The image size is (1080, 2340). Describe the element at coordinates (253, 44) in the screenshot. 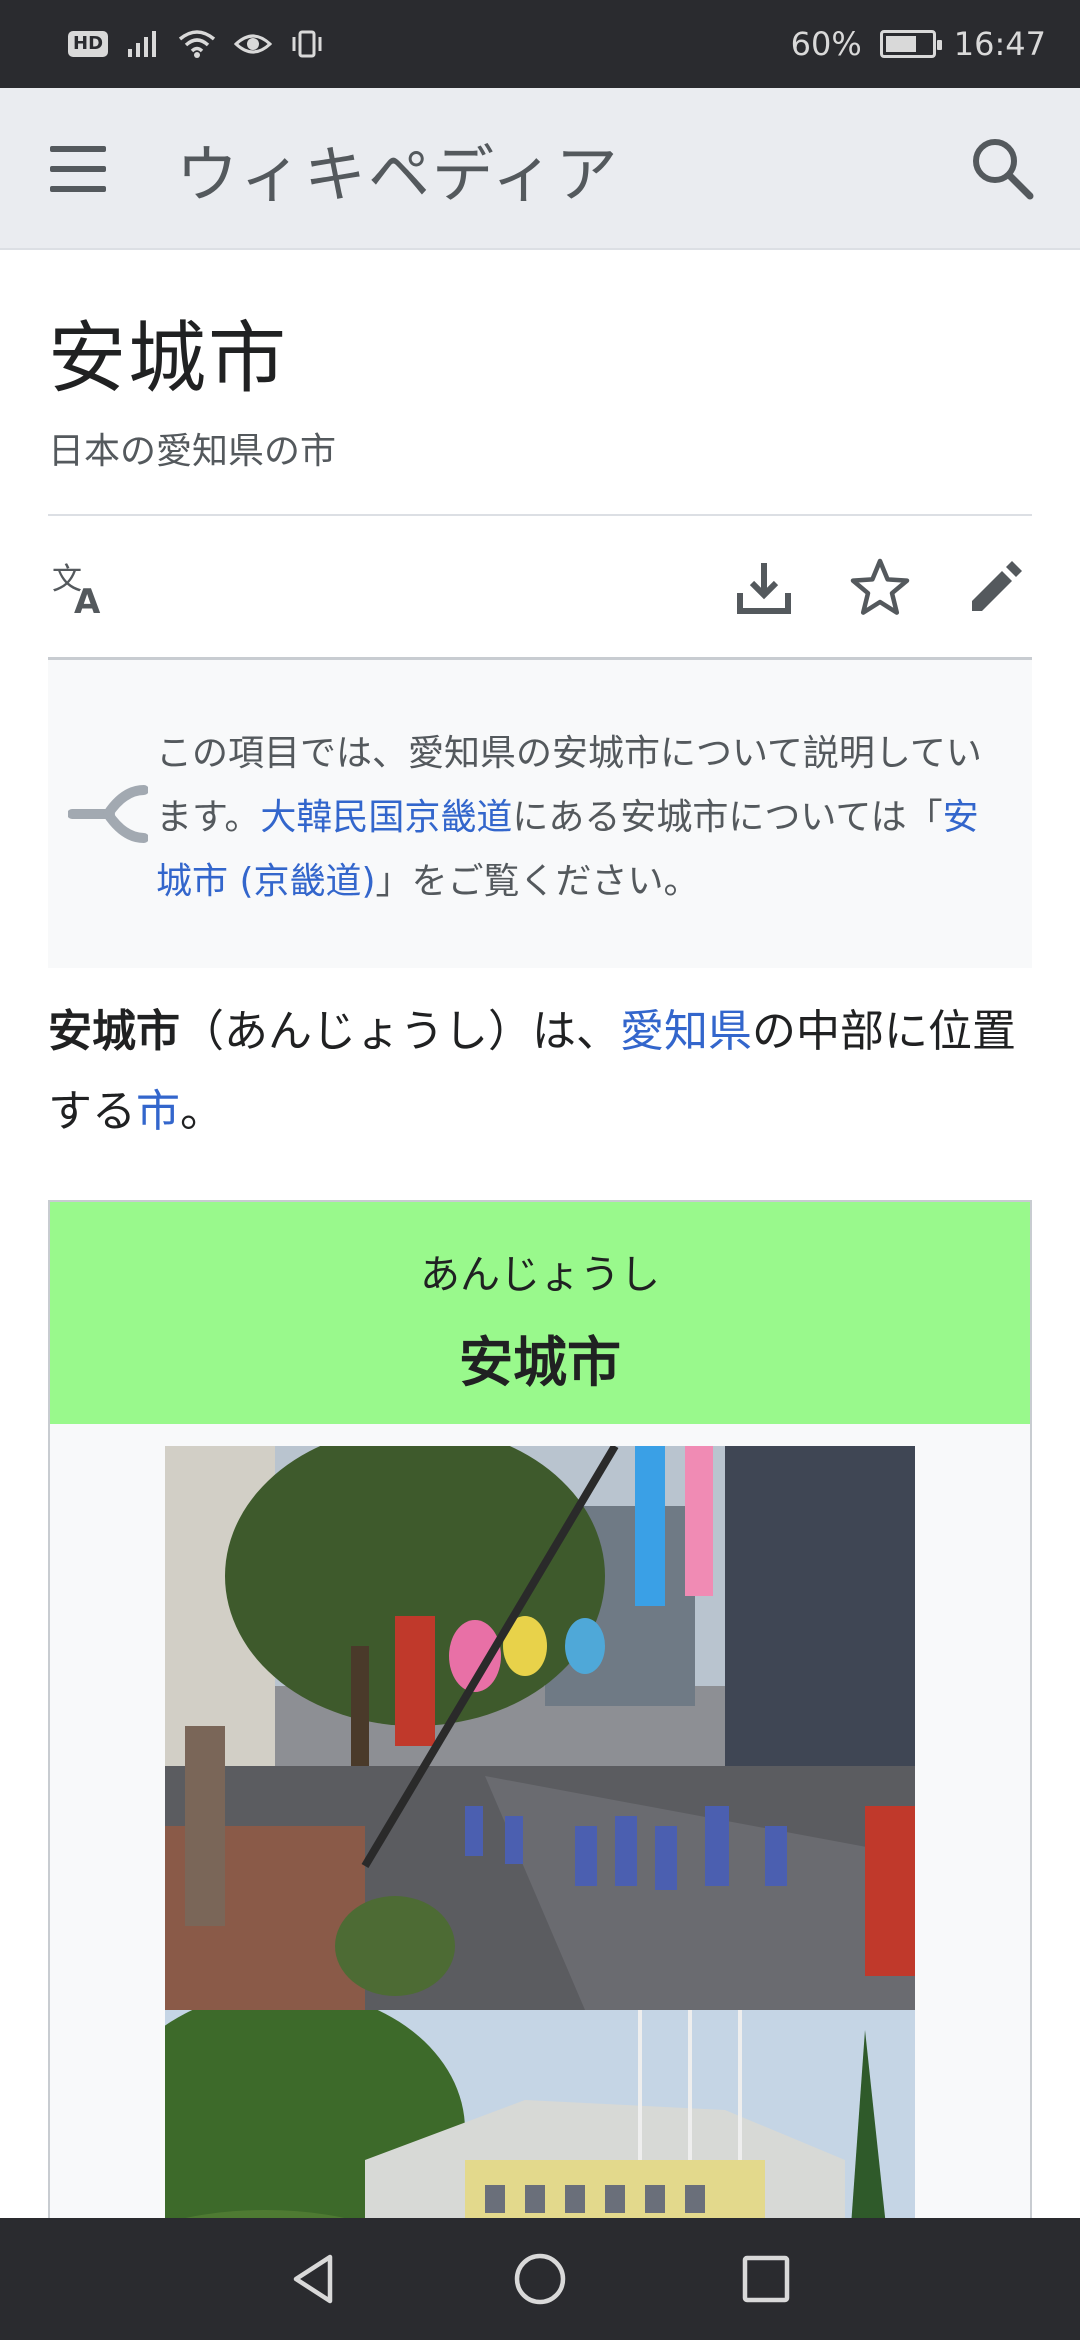

I see `eye-icon` at that location.